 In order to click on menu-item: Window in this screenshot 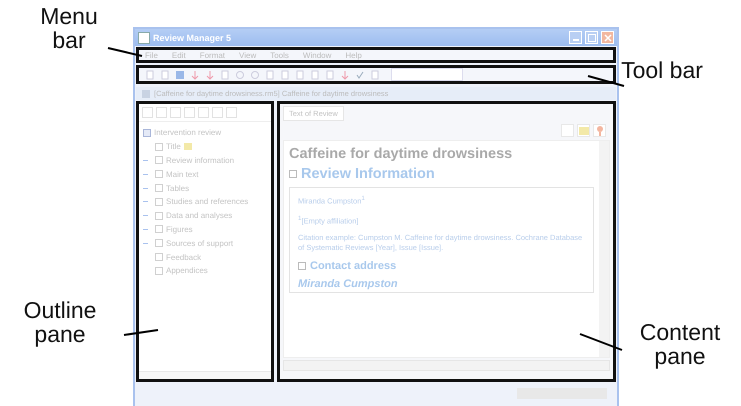, I will do `click(317, 55)`.